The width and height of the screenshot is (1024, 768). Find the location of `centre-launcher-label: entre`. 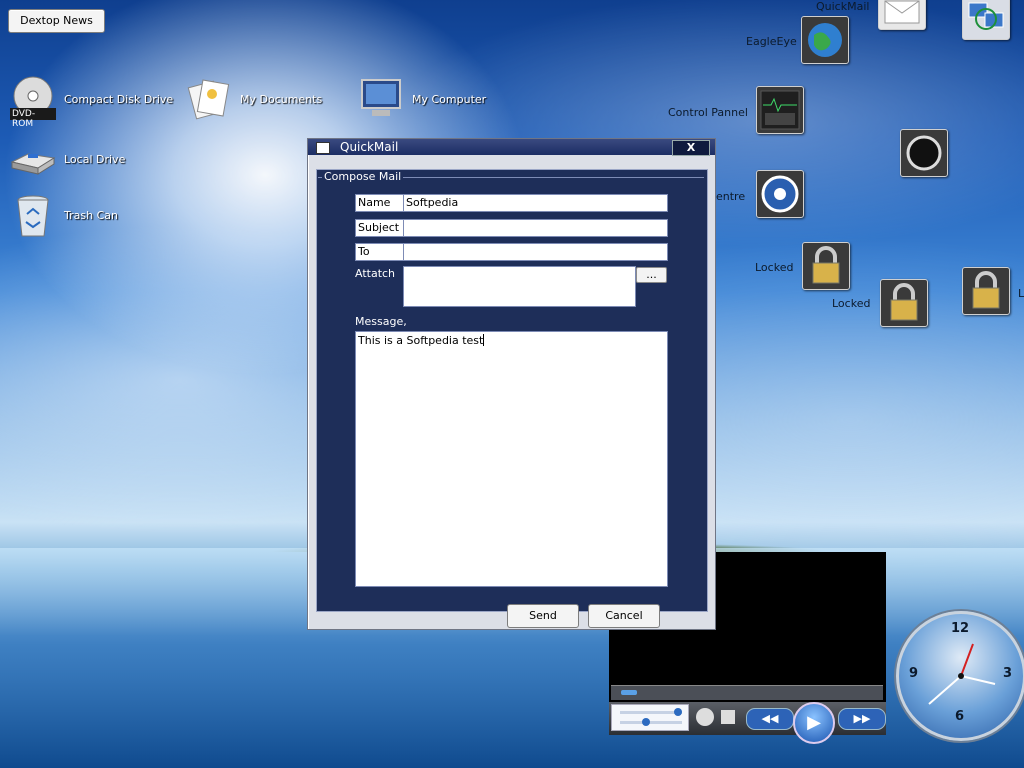

centre-launcher-label: entre is located at coordinates (731, 196).